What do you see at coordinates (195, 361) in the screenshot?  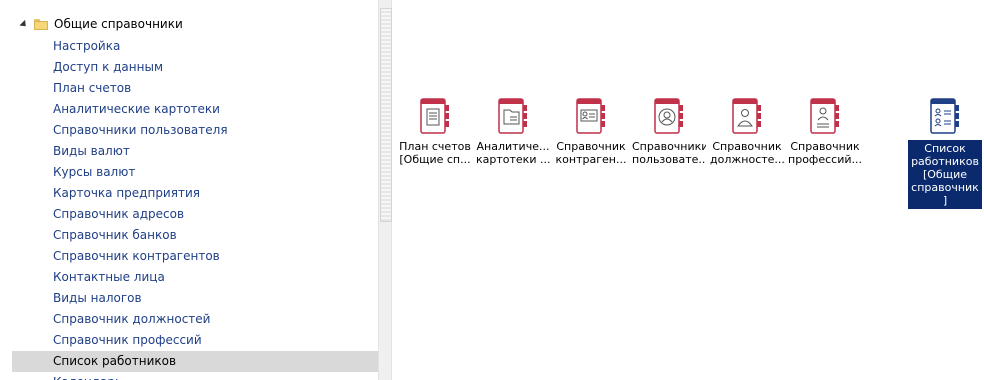 I see `tree-item-employees: Список работников` at bounding box center [195, 361].